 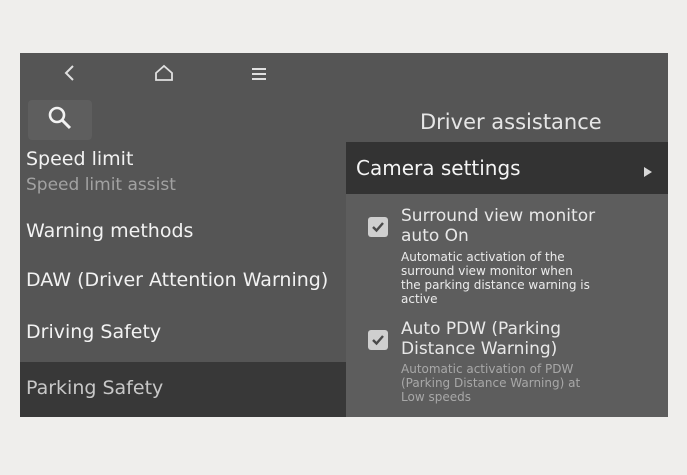 I want to click on menu-item-label: Speed limit, so click(x=80, y=159).